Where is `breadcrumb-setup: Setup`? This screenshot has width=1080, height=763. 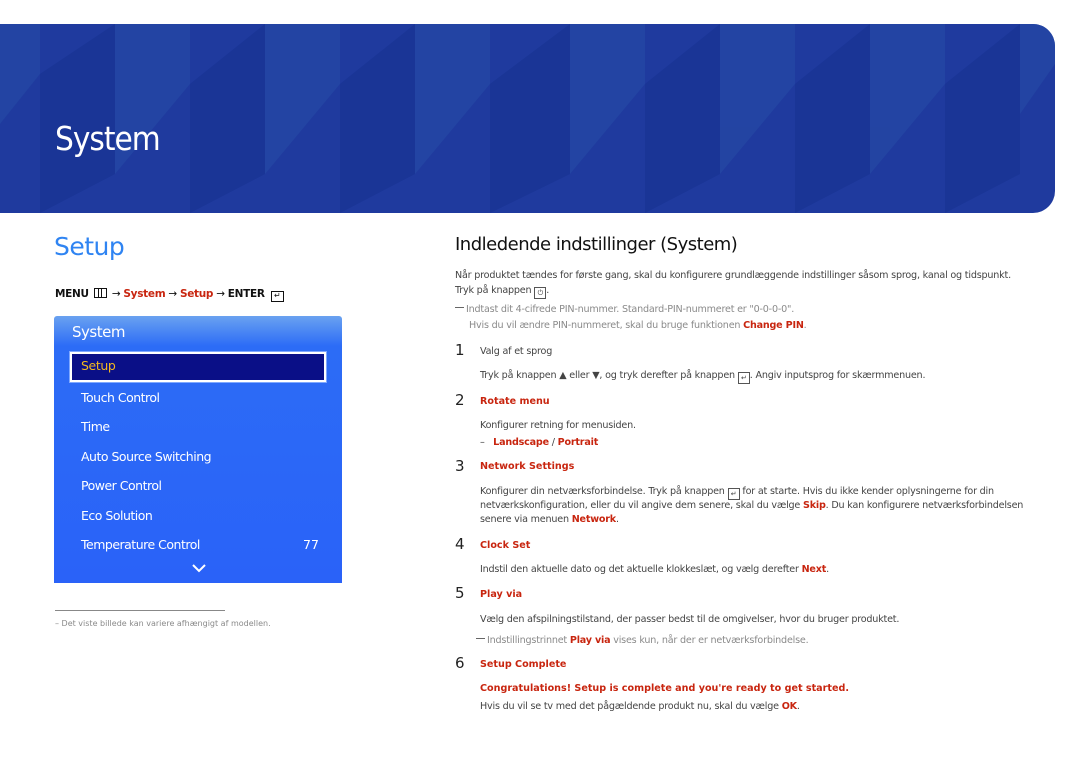
breadcrumb-setup: Setup is located at coordinates (196, 294).